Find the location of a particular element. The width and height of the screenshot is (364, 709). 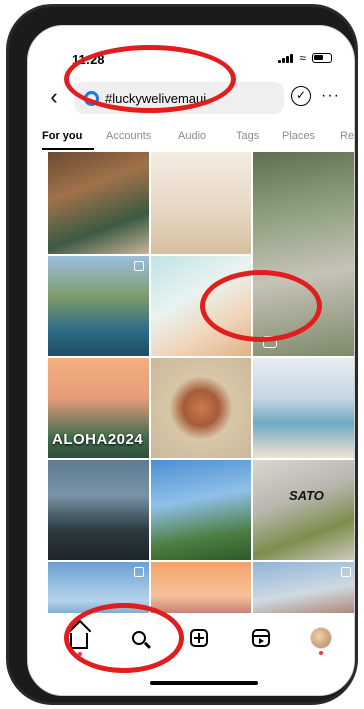

tab-more: Re is located at coordinates (347, 136).